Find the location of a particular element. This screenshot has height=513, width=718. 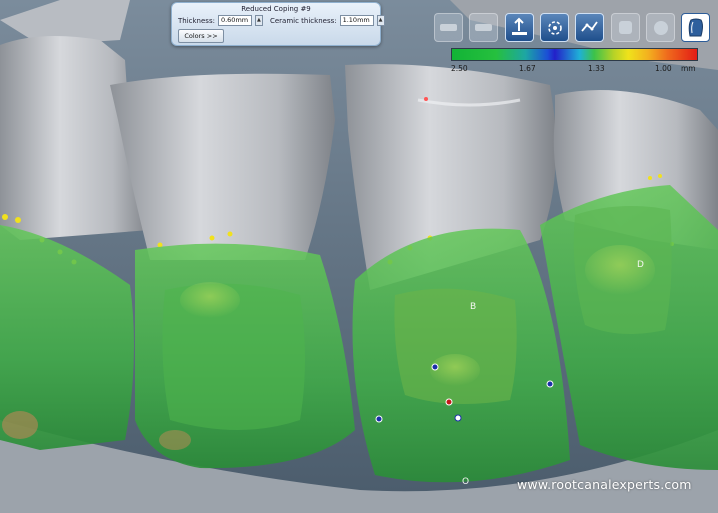

thickness-spinner: ▲ is located at coordinates (258, 20).